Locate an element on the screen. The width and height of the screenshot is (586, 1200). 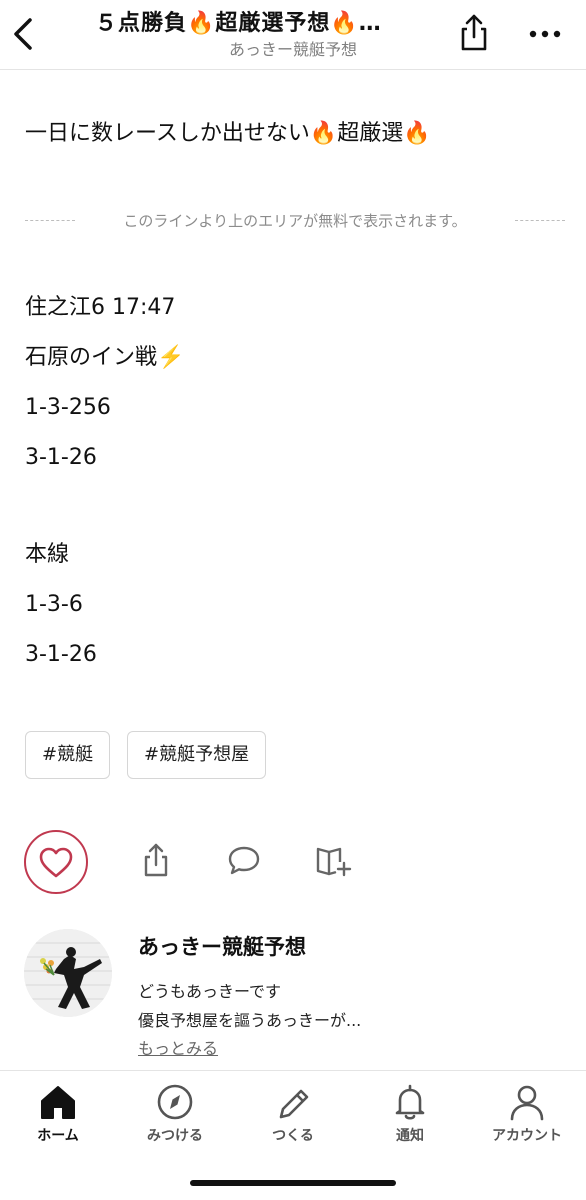
tab-label: 通知 is located at coordinates (410, 1136).